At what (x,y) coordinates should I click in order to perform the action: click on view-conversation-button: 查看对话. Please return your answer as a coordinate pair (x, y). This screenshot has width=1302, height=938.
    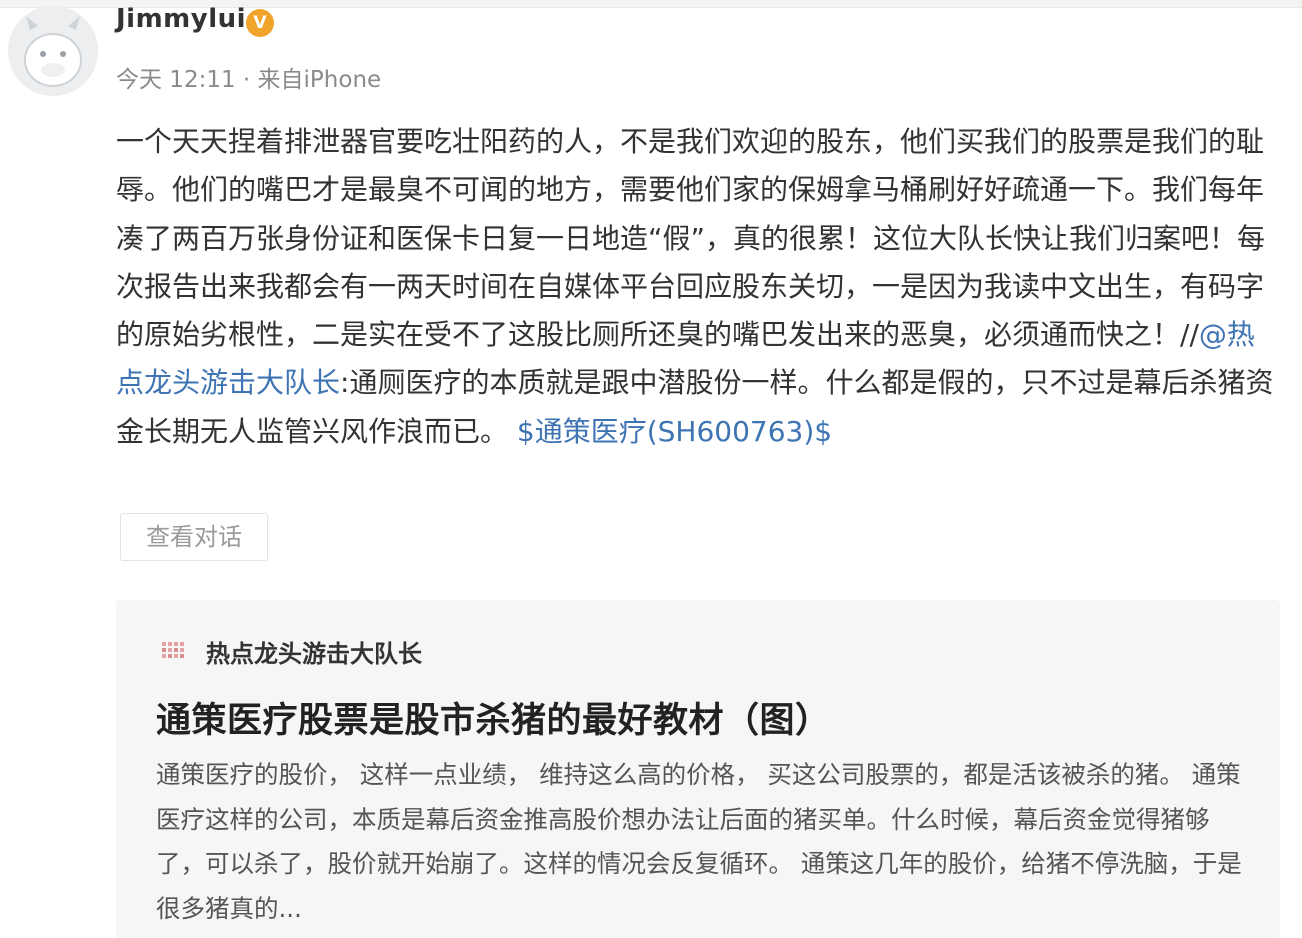
    Looking at the image, I should click on (194, 537).